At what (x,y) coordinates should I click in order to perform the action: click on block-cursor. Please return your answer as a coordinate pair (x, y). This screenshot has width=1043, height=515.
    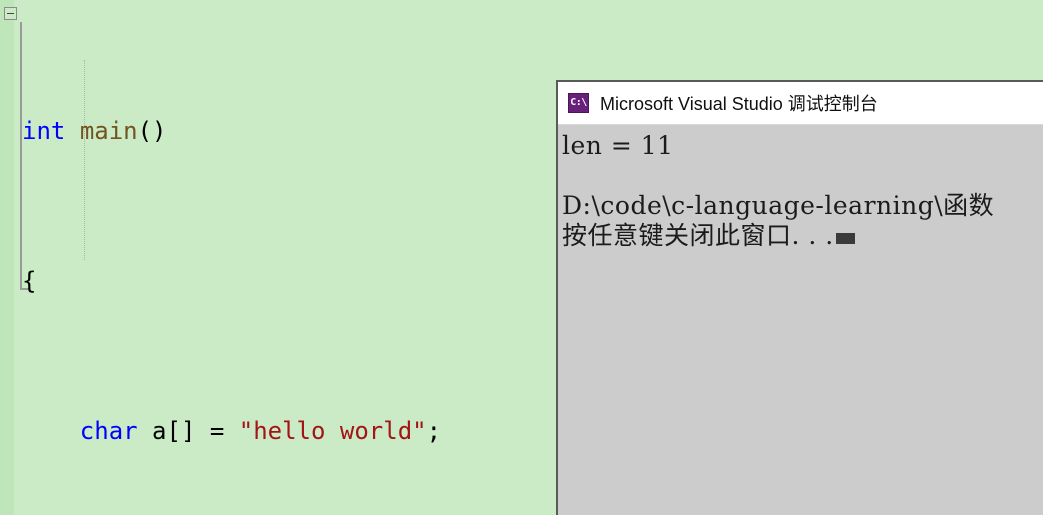
    Looking at the image, I should click on (845, 238).